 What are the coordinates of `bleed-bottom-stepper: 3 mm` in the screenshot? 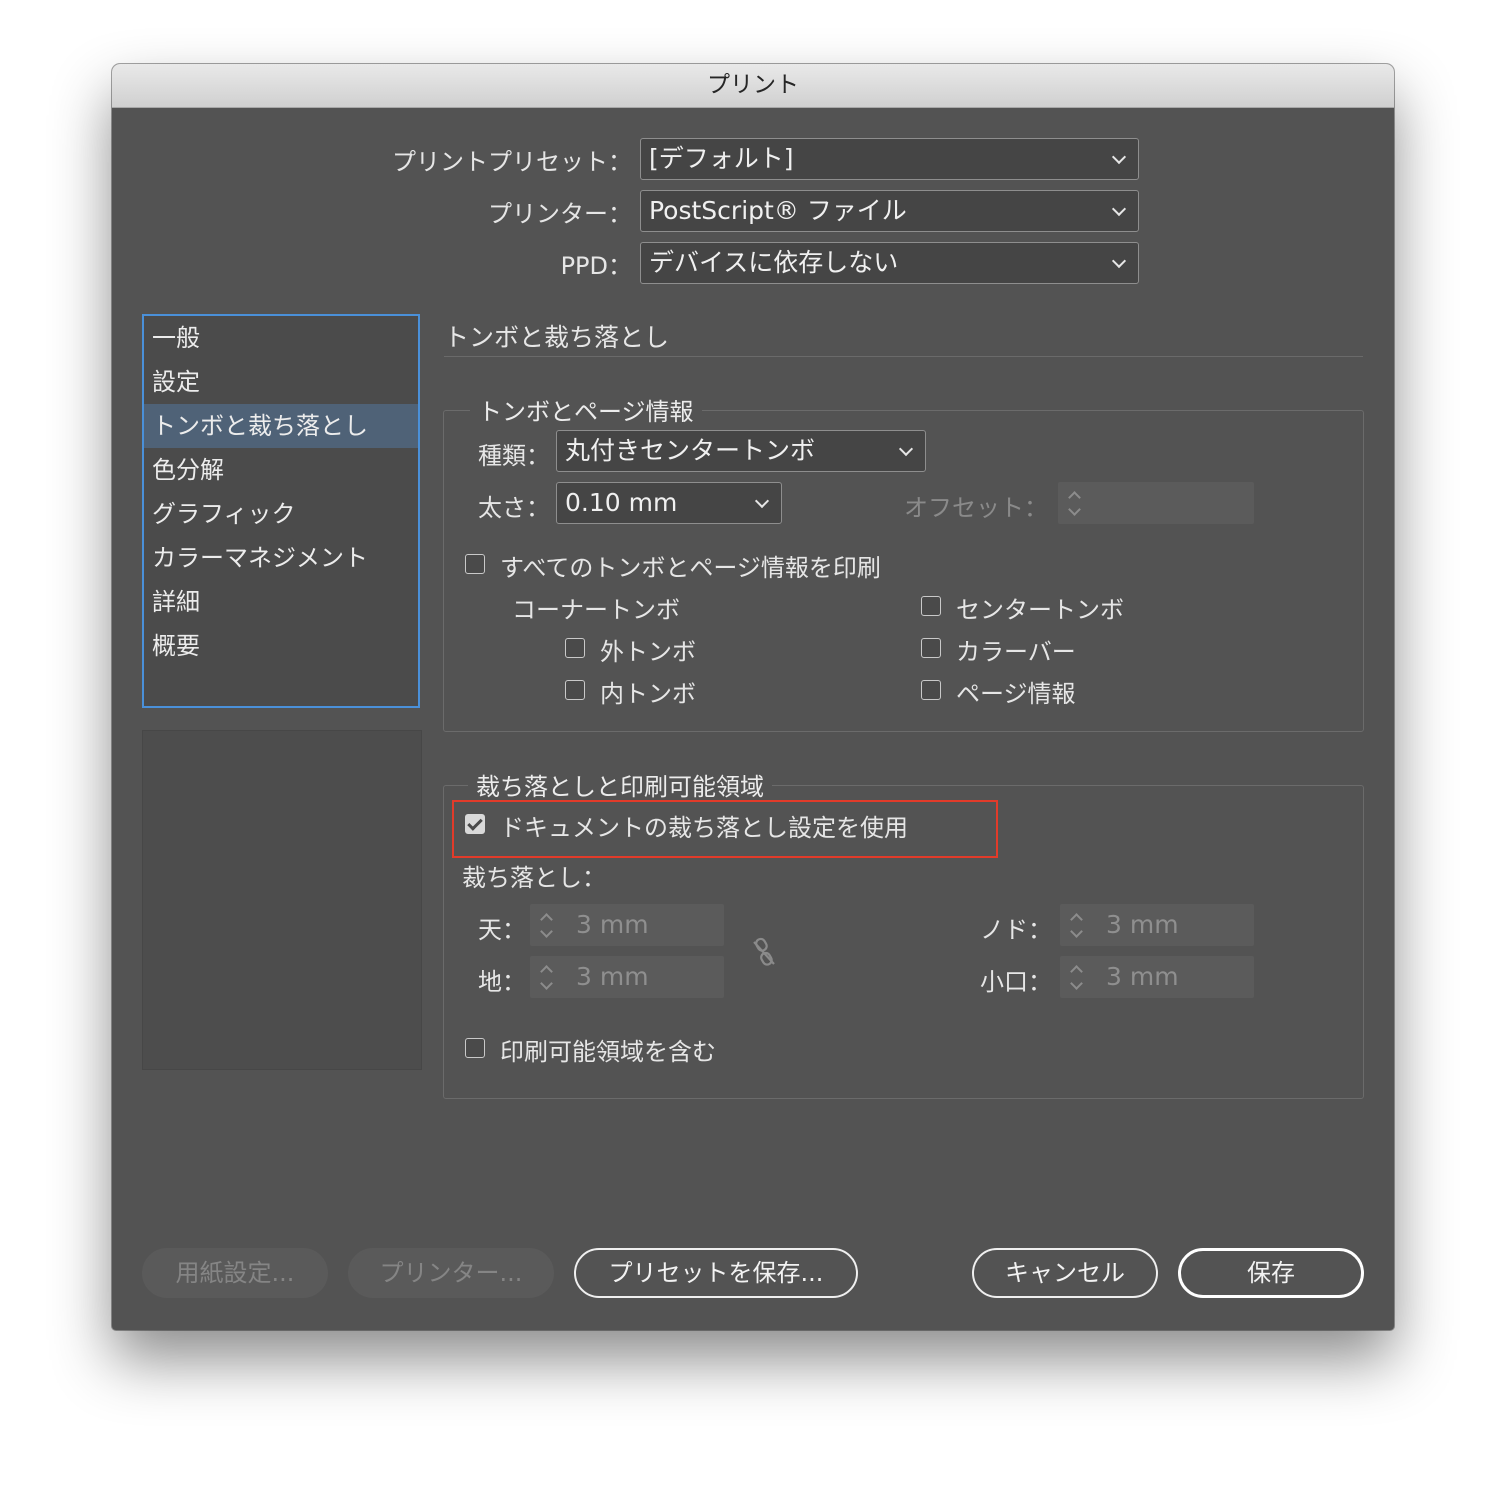 It's located at (627, 977).